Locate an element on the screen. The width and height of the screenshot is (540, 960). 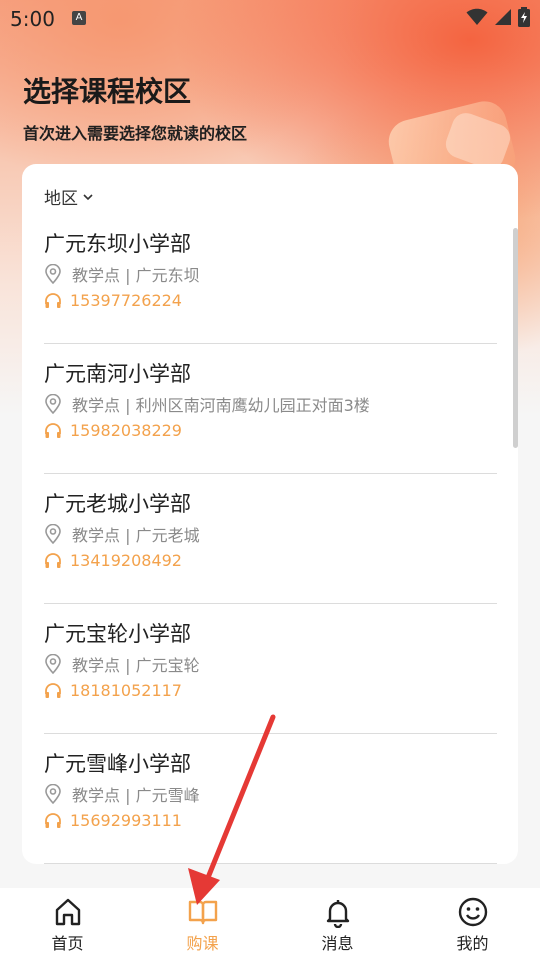
campus-phone-text: 15397726224 is located at coordinates (126, 300).